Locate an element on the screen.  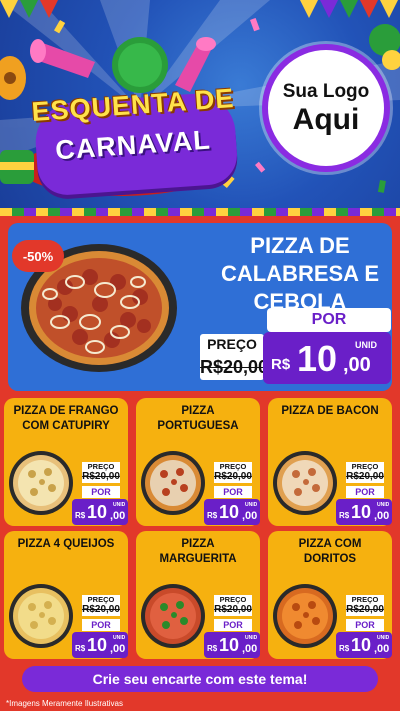
featured-price: R$ 10 ,00 UNID is located at coordinates (327, 358).